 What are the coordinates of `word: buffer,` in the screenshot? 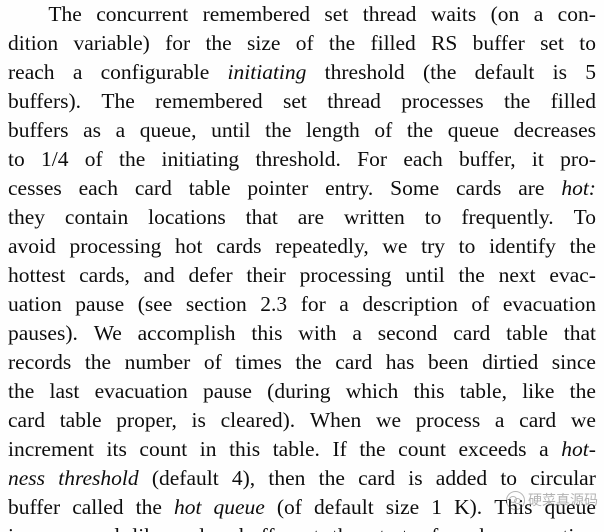 It's located at (487, 159).